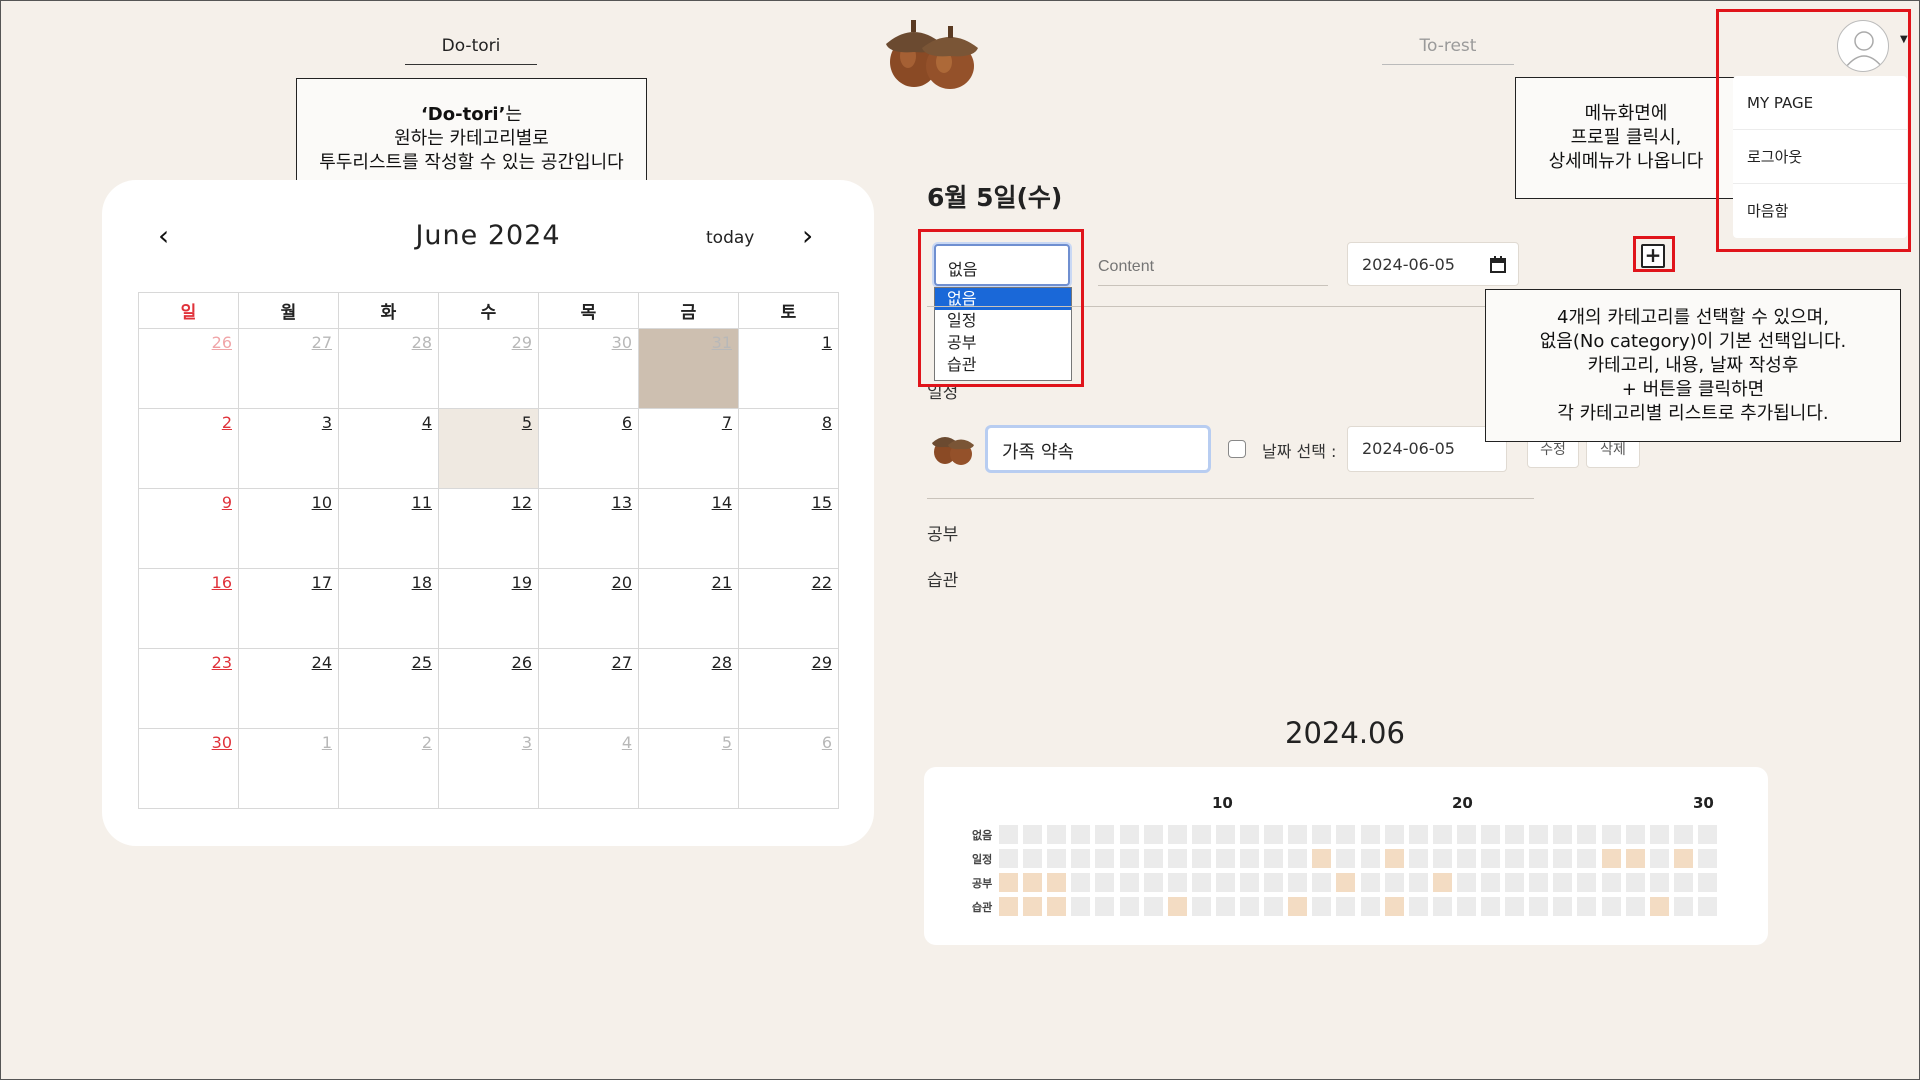 The width and height of the screenshot is (1920, 1080). I want to click on new-todo-date-input: 2024-06-05, so click(1433, 264).